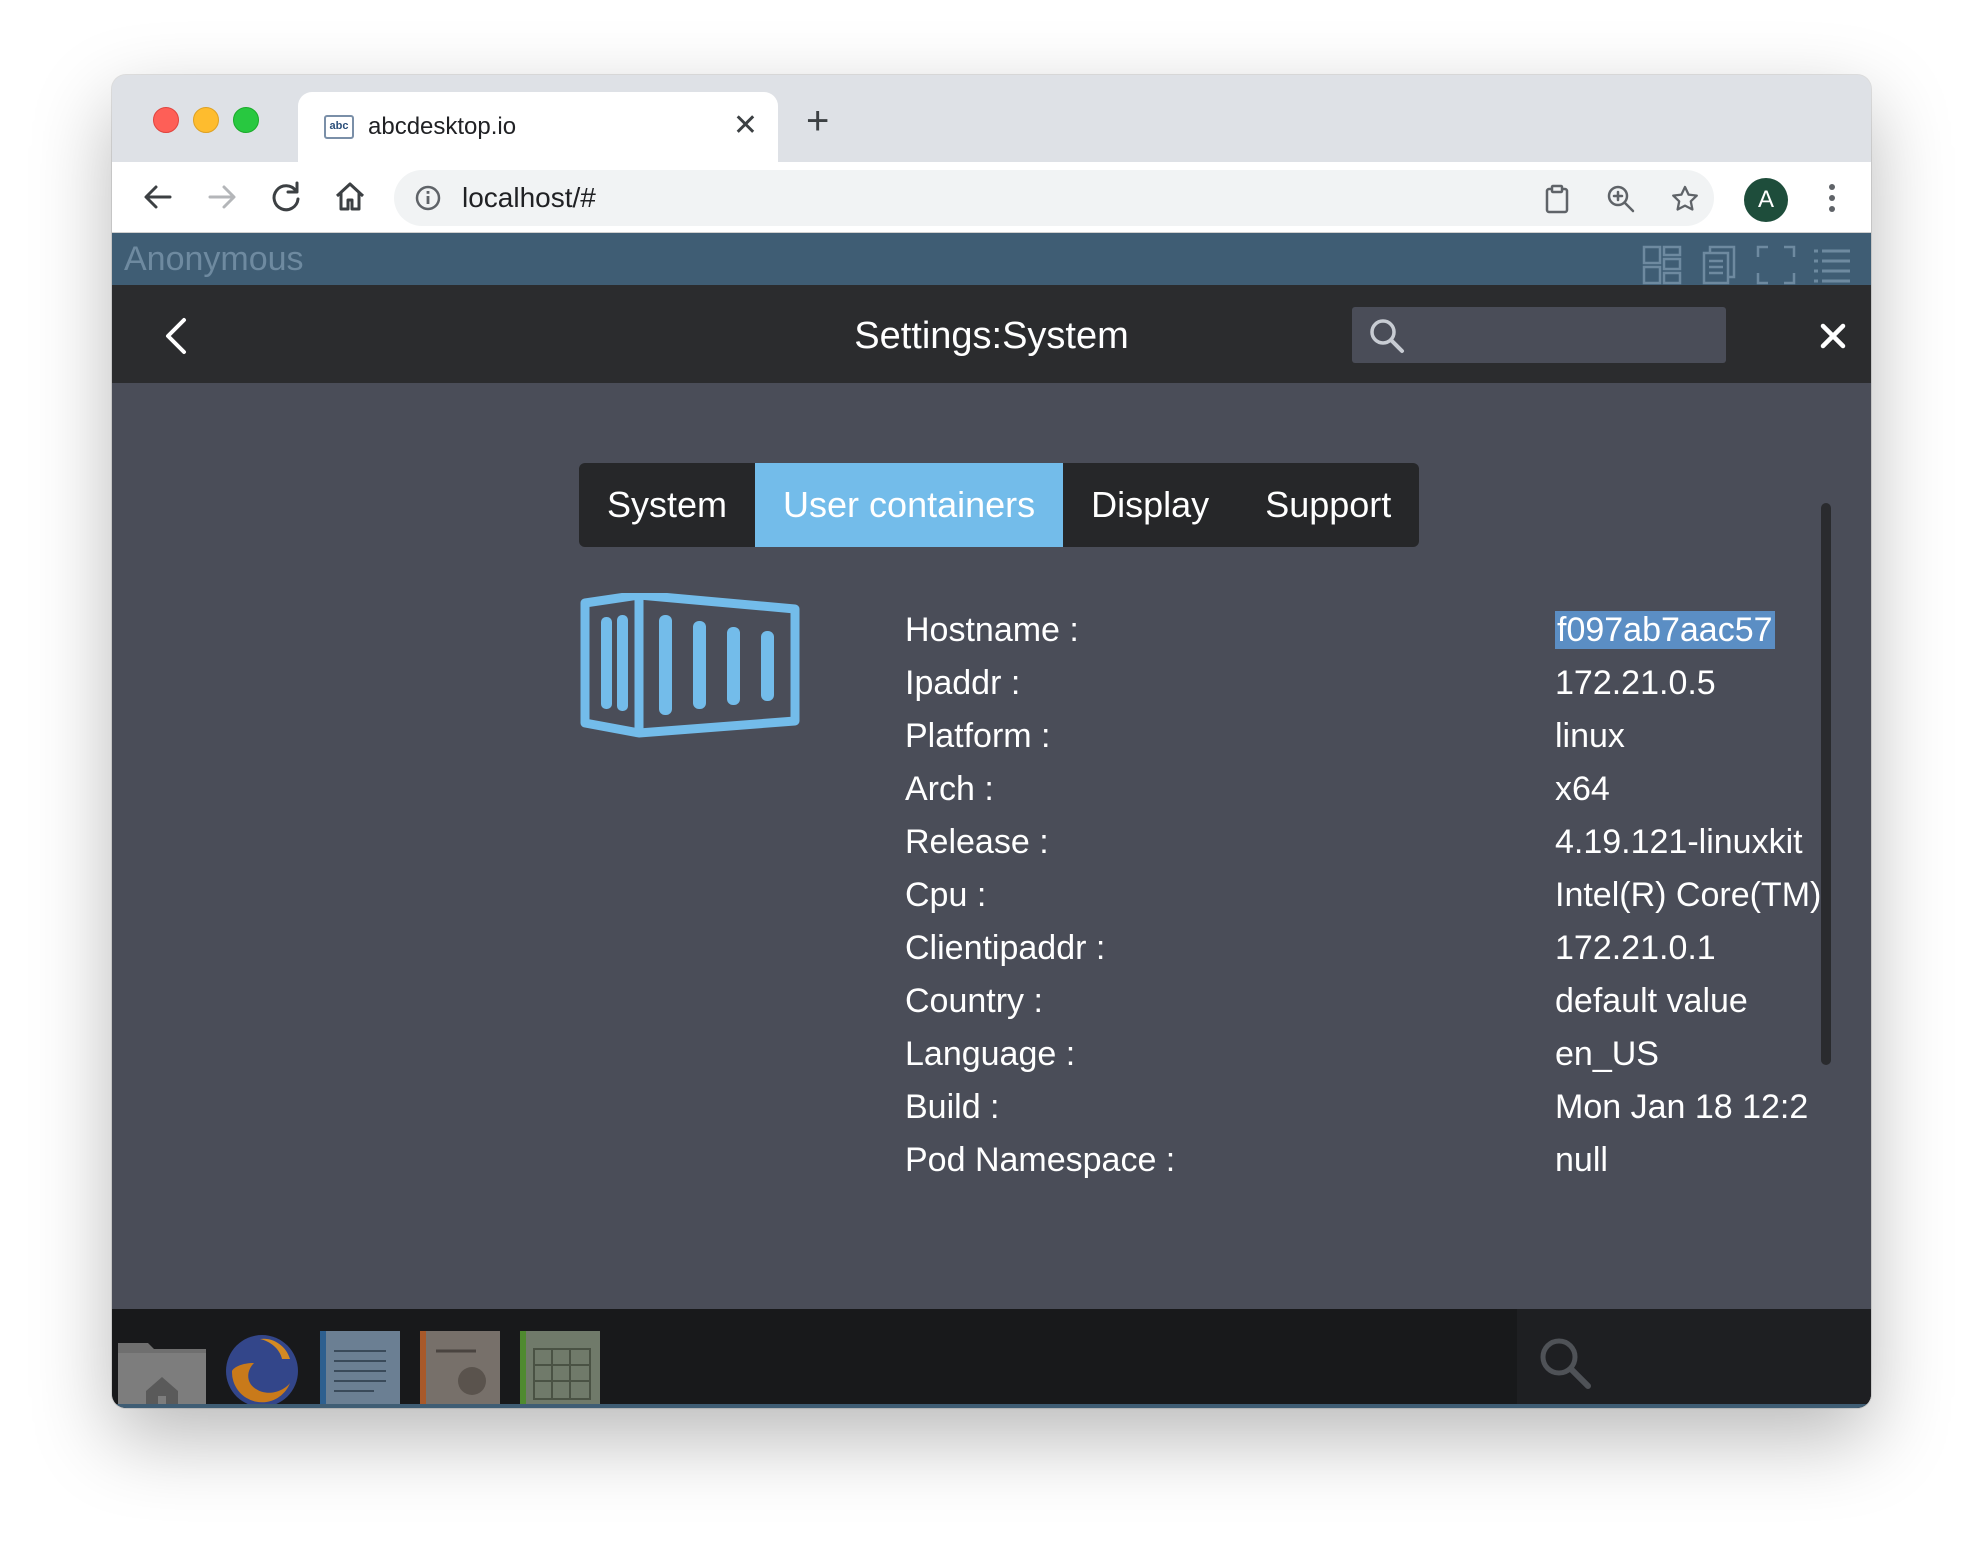 This screenshot has height=1556, width=1980. What do you see at coordinates (1826, 784) in the screenshot?
I see `scrollbar` at bounding box center [1826, 784].